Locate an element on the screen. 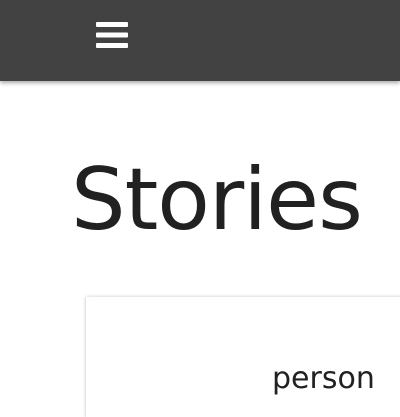 This screenshot has height=417, width=400. menu-button is located at coordinates (112, 35).